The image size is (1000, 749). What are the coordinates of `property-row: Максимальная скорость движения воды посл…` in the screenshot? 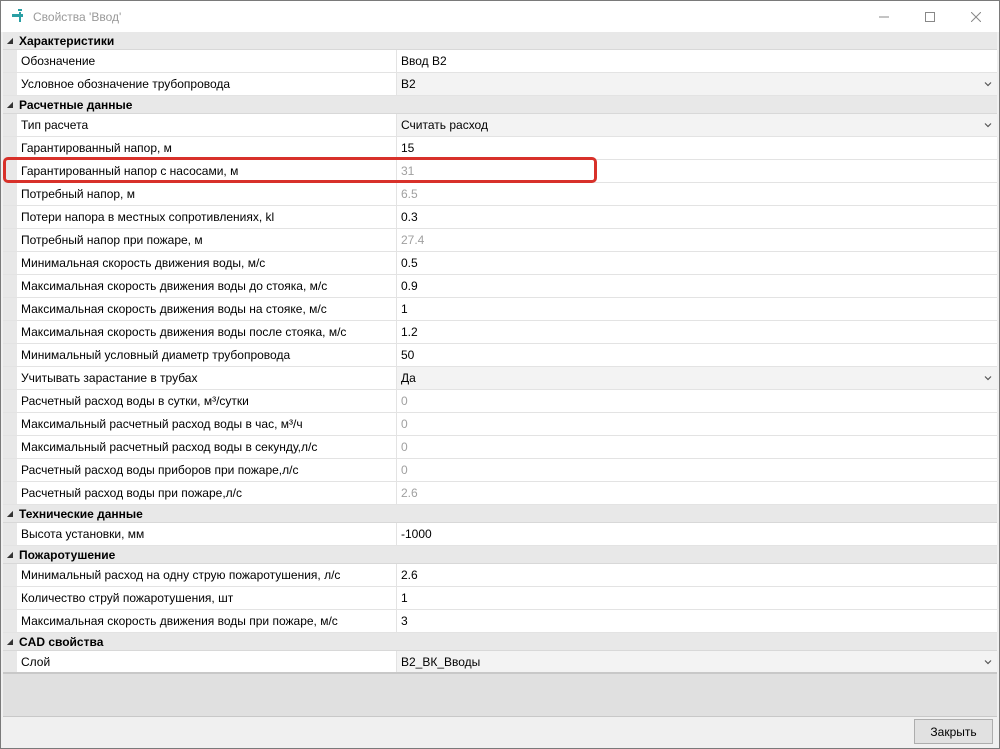 It's located at (500, 332).